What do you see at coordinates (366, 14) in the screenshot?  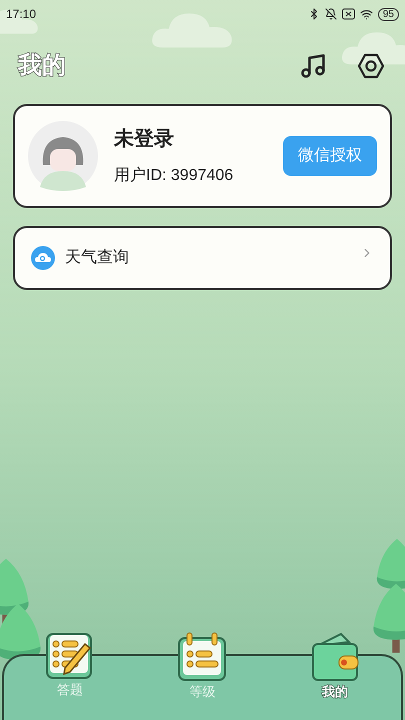 I see `wifi-icon` at bounding box center [366, 14].